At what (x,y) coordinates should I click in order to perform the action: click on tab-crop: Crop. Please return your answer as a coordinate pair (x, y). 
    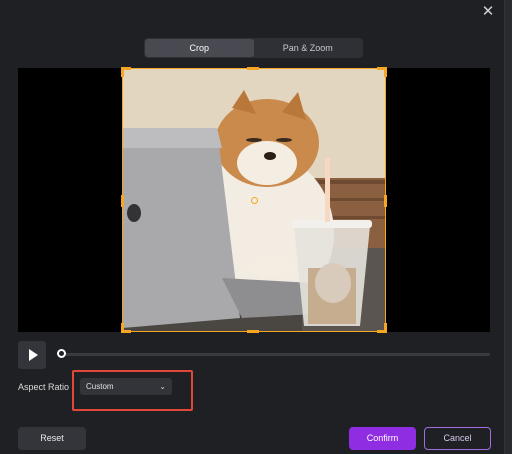
    Looking at the image, I should click on (199, 48).